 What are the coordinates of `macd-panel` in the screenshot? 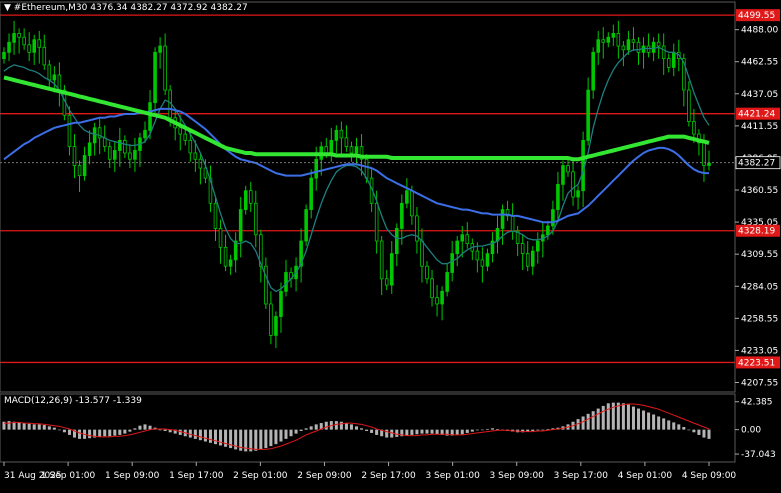 It's located at (356, 427).